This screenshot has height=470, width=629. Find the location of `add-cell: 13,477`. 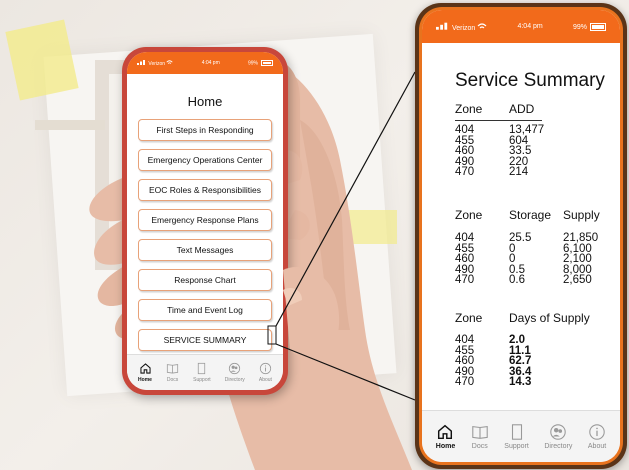

add-cell: 13,477 is located at coordinates (527, 130).